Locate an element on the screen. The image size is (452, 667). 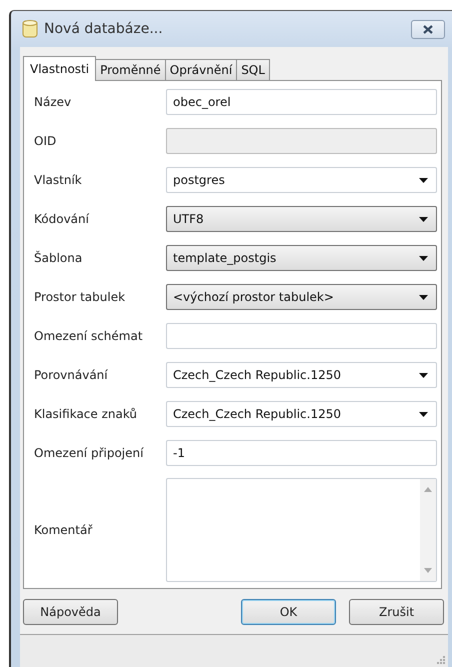
close-button is located at coordinates (428, 29).